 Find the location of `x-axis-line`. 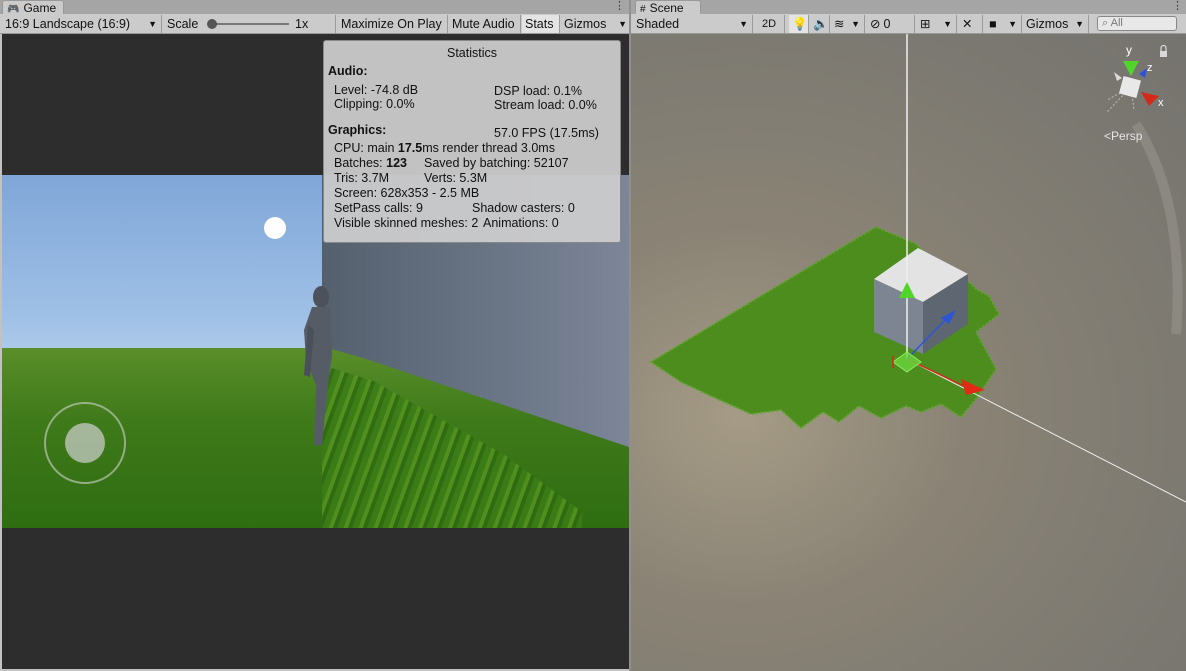

x-axis-line is located at coordinates (1046, 430).